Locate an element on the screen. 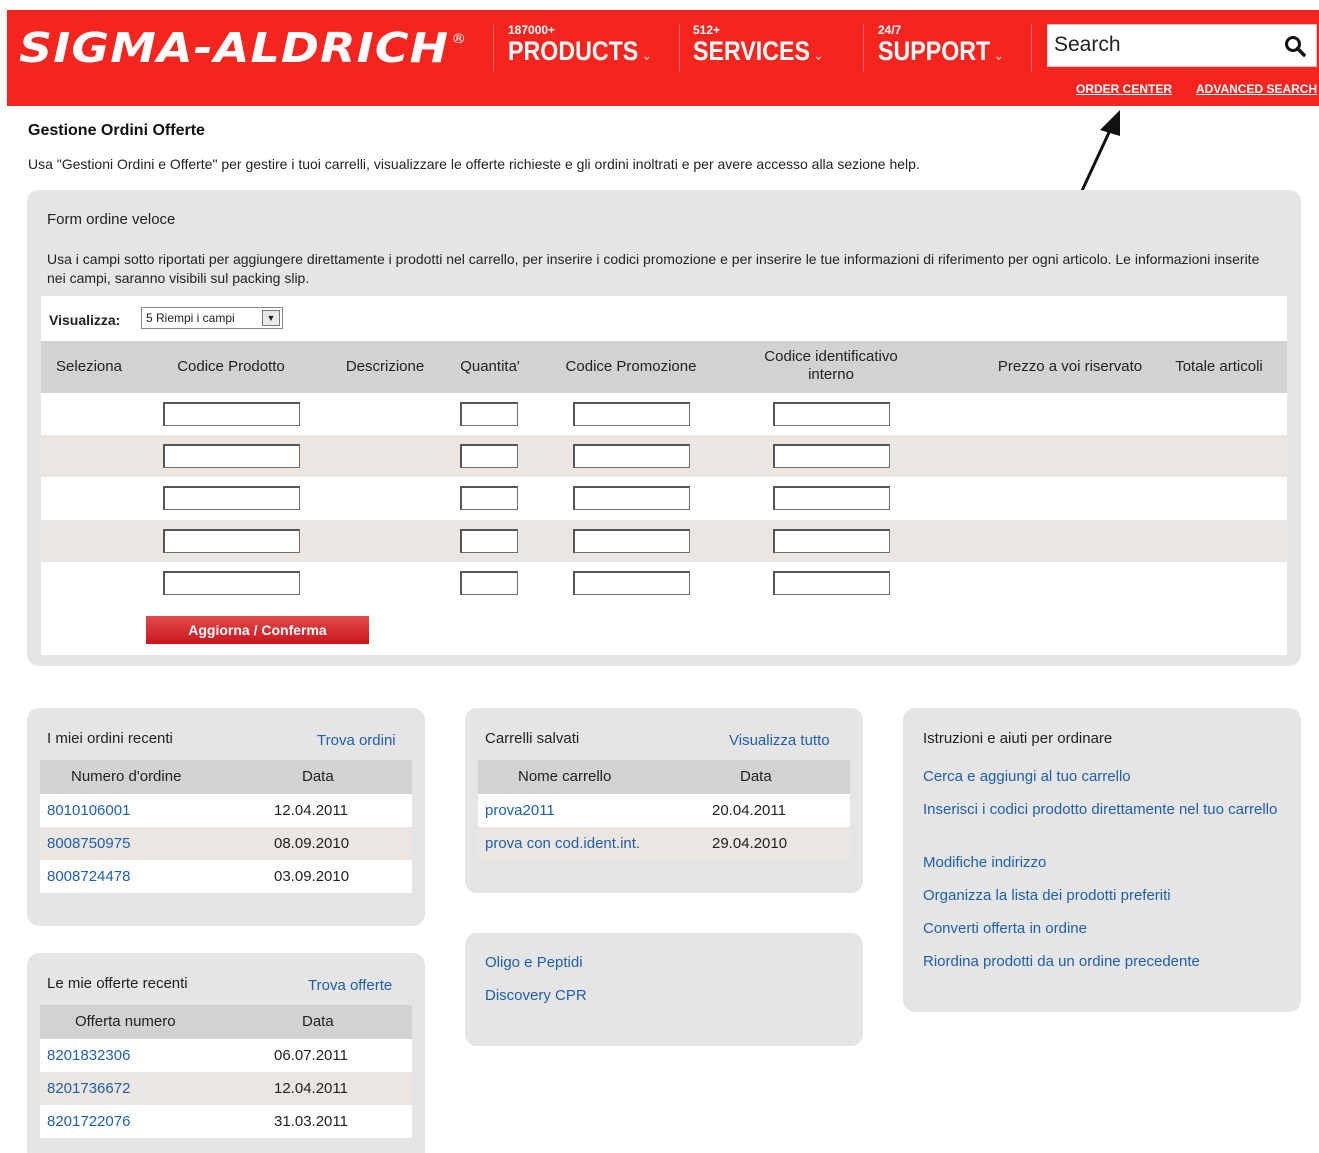 The image size is (1319, 1153). sigma-aldrich-logo: SIGMA-ALDRICH ® is located at coordinates (243, 48).